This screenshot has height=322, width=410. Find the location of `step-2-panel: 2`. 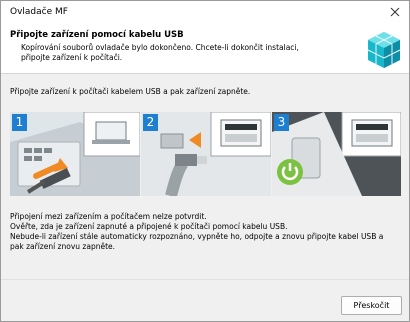

step-2-panel: 2 is located at coordinates (206, 154).